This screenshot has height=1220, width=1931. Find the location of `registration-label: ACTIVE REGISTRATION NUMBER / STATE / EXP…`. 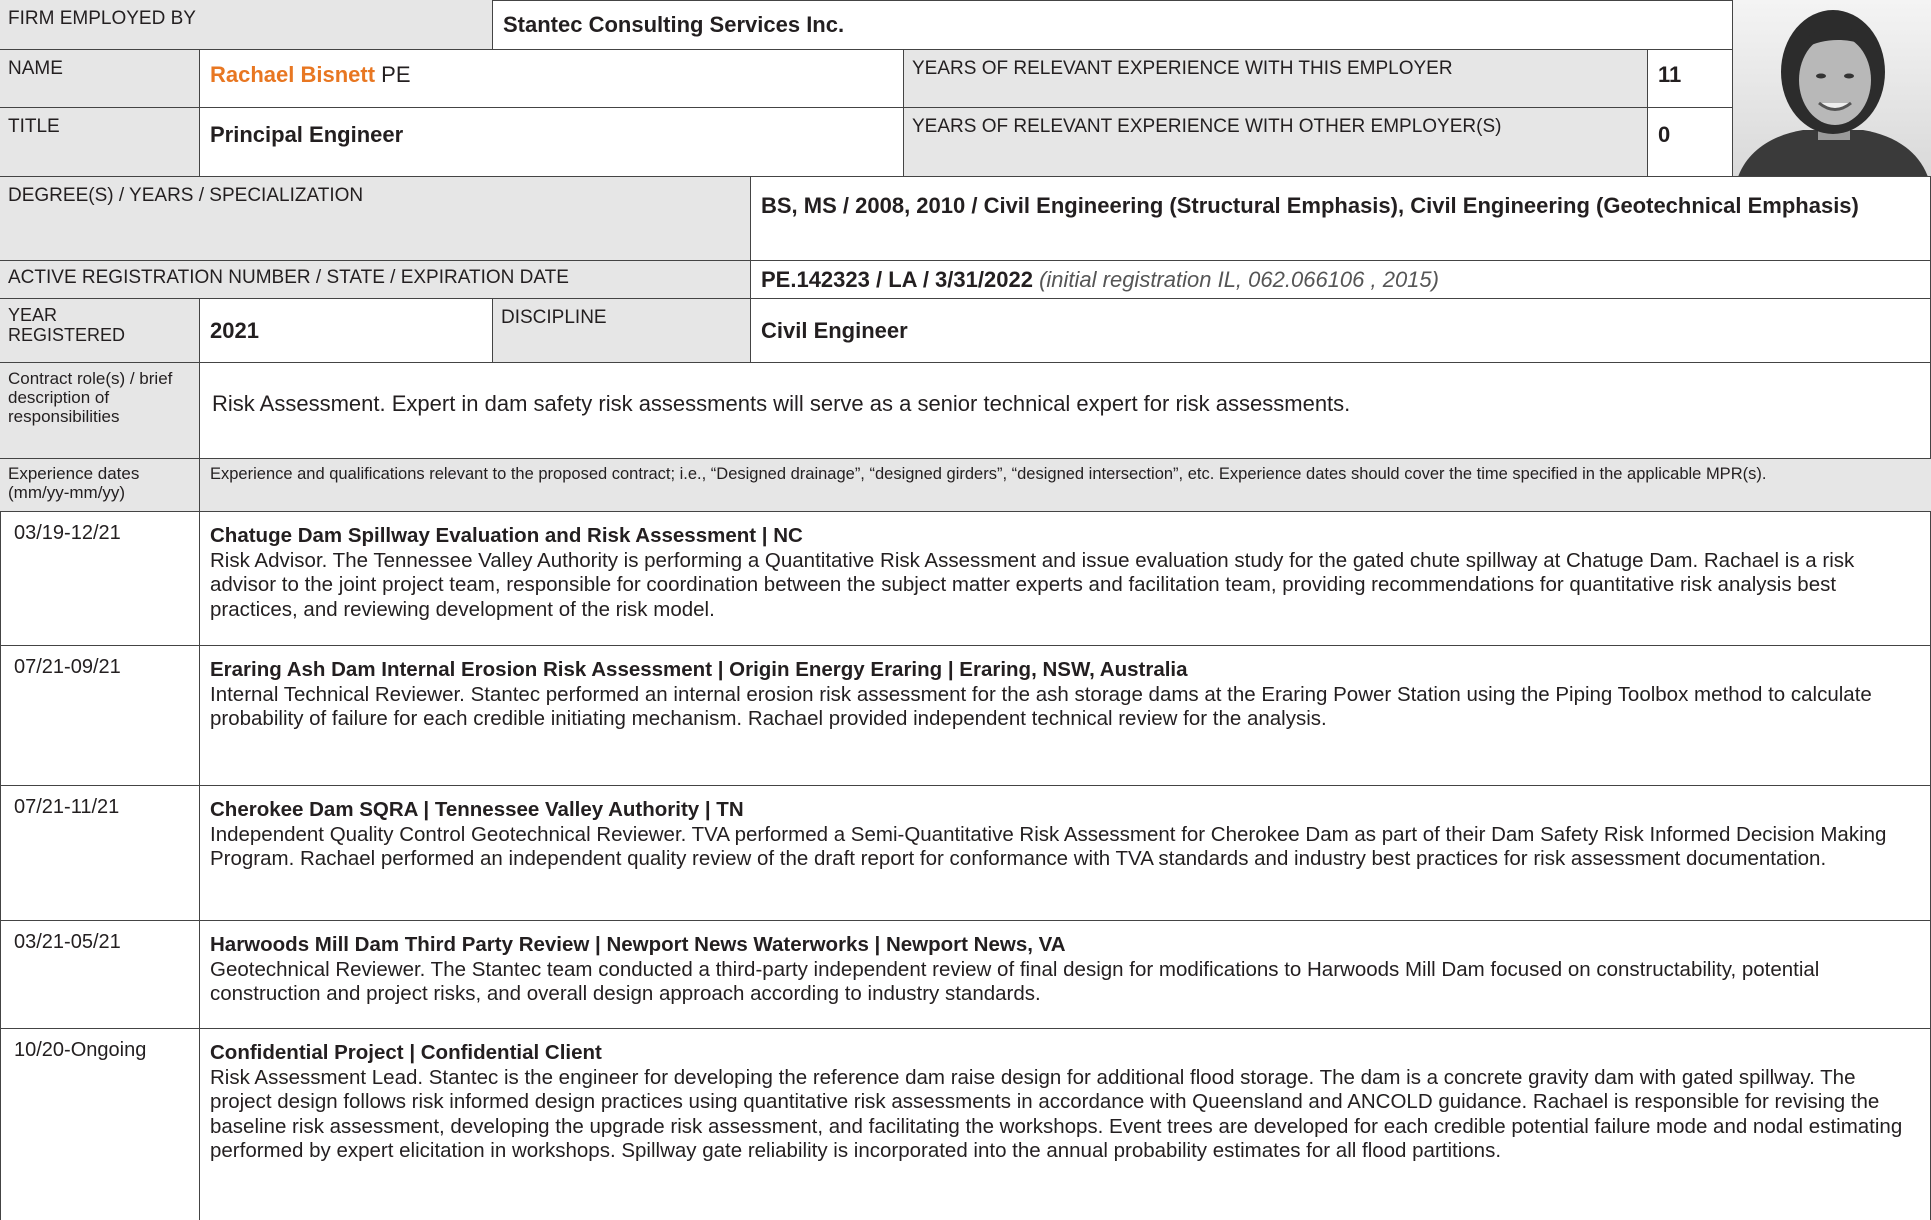

registration-label: ACTIVE REGISTRATION NUMBER / STATE / EXP… is located at coordinates (288, 277).